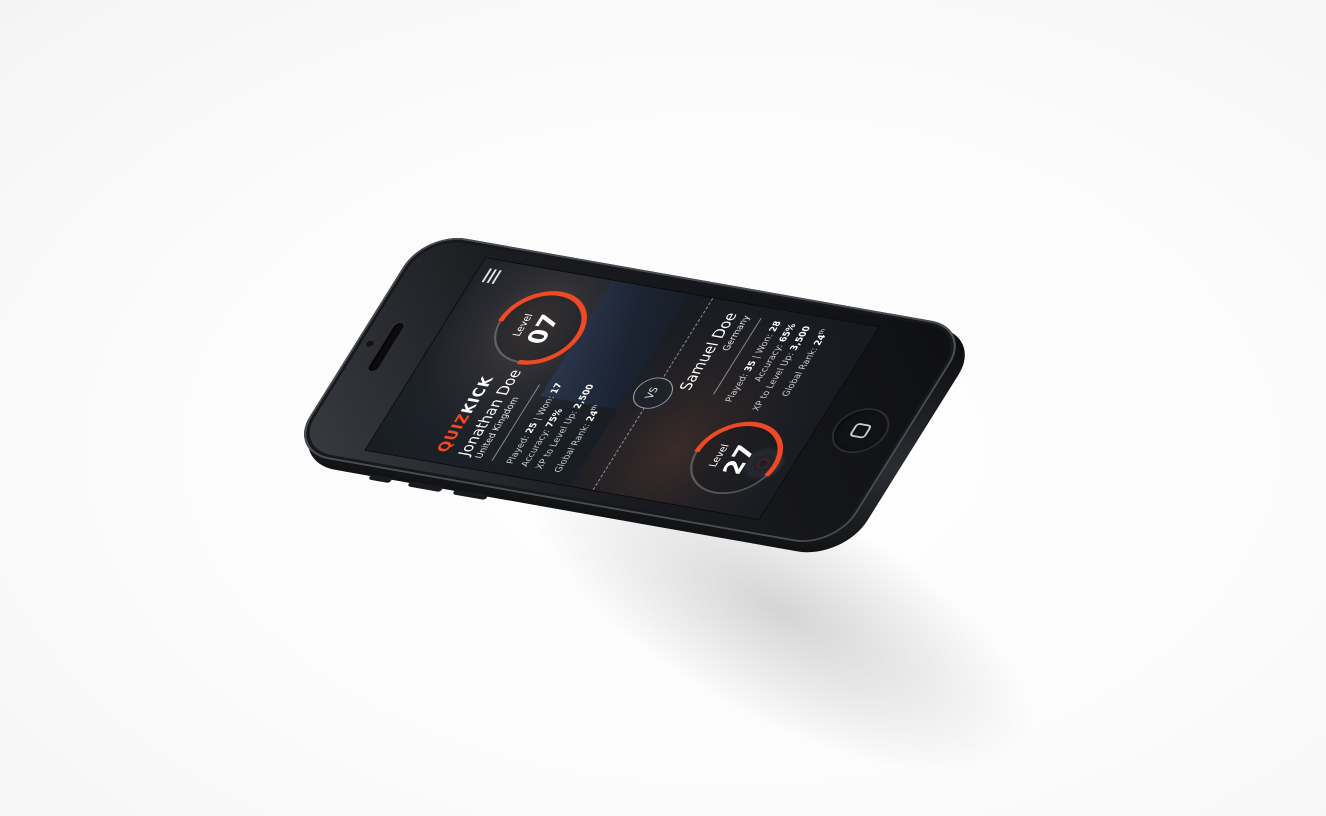  Describe the element at coordinates (557, 388) in the screenshot. I see `won-value: 17` at that location.